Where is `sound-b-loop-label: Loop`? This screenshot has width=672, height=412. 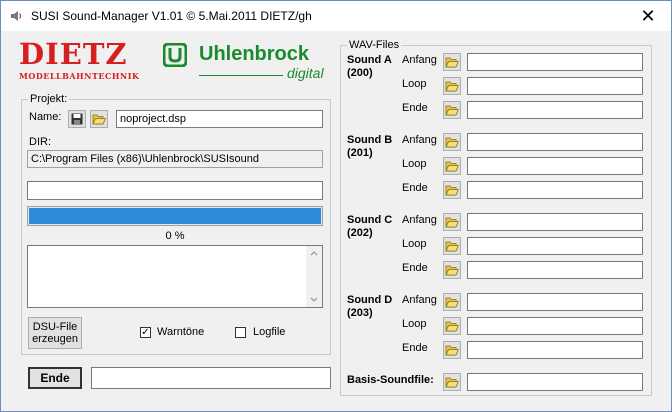
sound-b-loop-label: Loop is located at coordinates (414, 164).